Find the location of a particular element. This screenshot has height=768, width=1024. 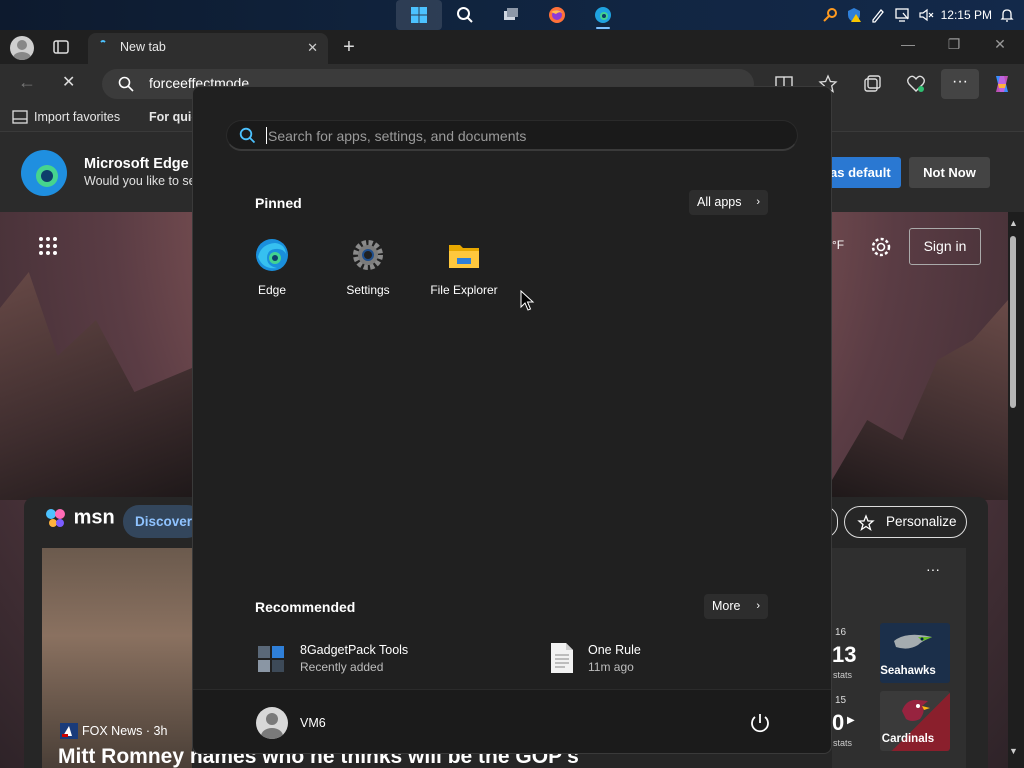

tab-new-tab: New tab ✕ is located at coordinates (208, 48).